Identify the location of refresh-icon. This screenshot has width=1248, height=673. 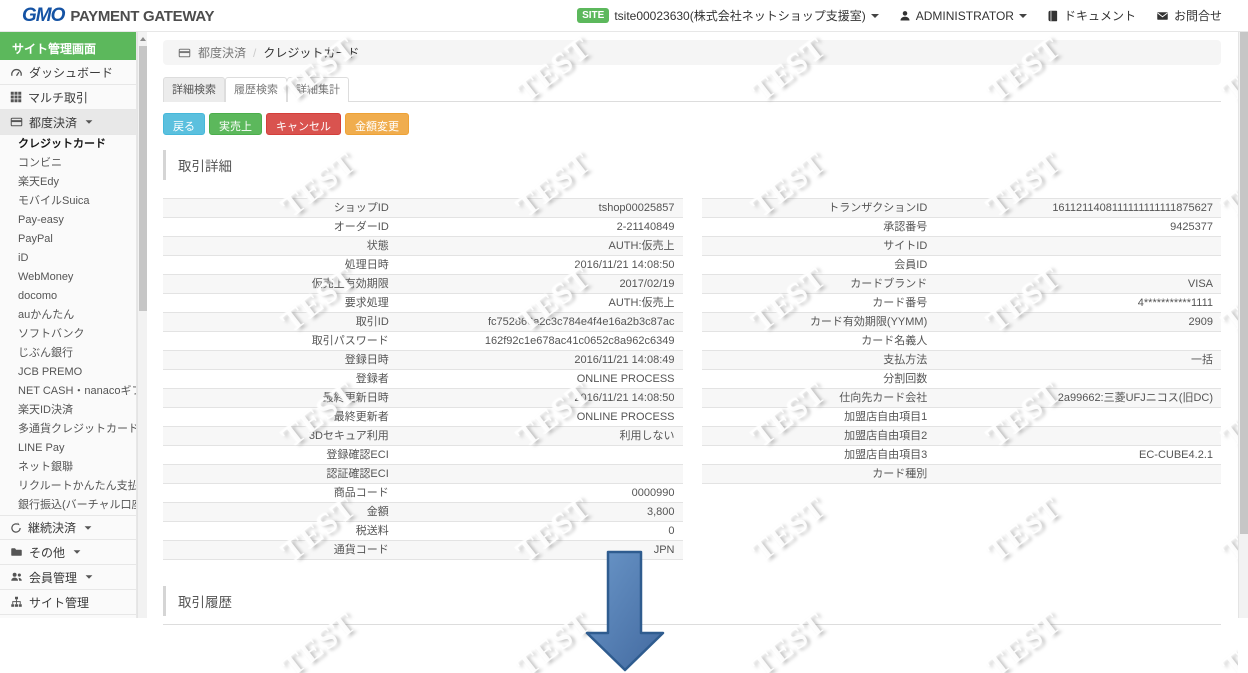
(16, 527).